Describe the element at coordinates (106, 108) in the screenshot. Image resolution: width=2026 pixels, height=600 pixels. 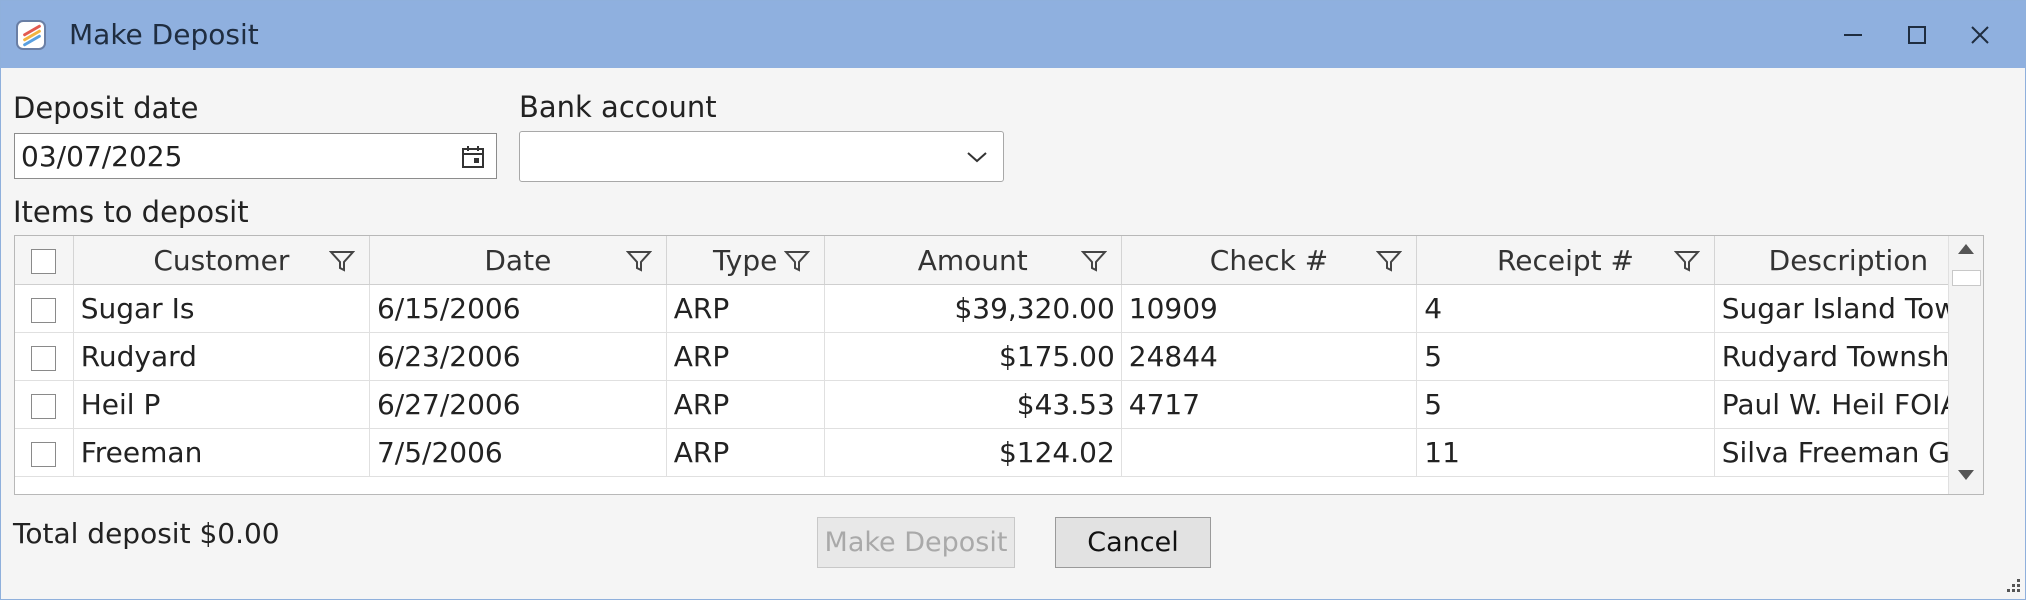
I see `deposit-date-label: Deposit date` at that location.